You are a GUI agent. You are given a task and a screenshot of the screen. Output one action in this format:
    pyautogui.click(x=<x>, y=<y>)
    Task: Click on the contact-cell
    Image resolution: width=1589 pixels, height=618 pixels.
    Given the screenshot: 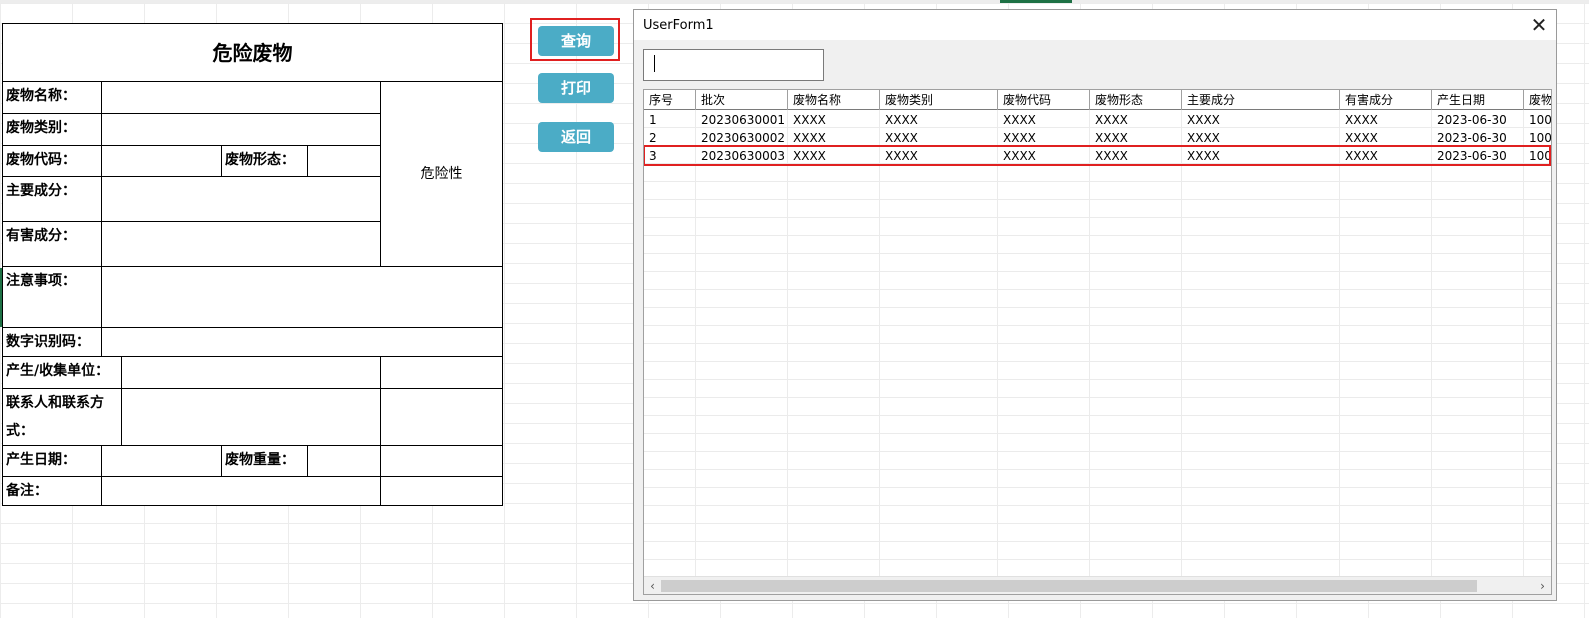 What is the action you would take?
    pyautogui.click(x=251, y=417)
    